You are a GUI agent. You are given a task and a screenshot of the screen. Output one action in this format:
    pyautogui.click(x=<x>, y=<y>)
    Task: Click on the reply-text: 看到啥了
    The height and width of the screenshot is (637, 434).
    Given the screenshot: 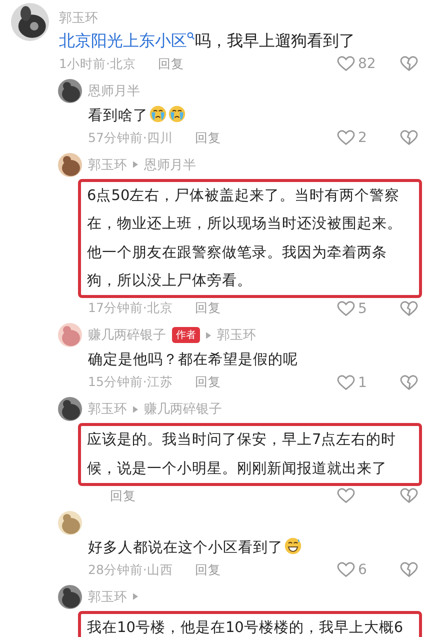 What is the action you would take?
    pyautogui.click(x=118, y=116)
    